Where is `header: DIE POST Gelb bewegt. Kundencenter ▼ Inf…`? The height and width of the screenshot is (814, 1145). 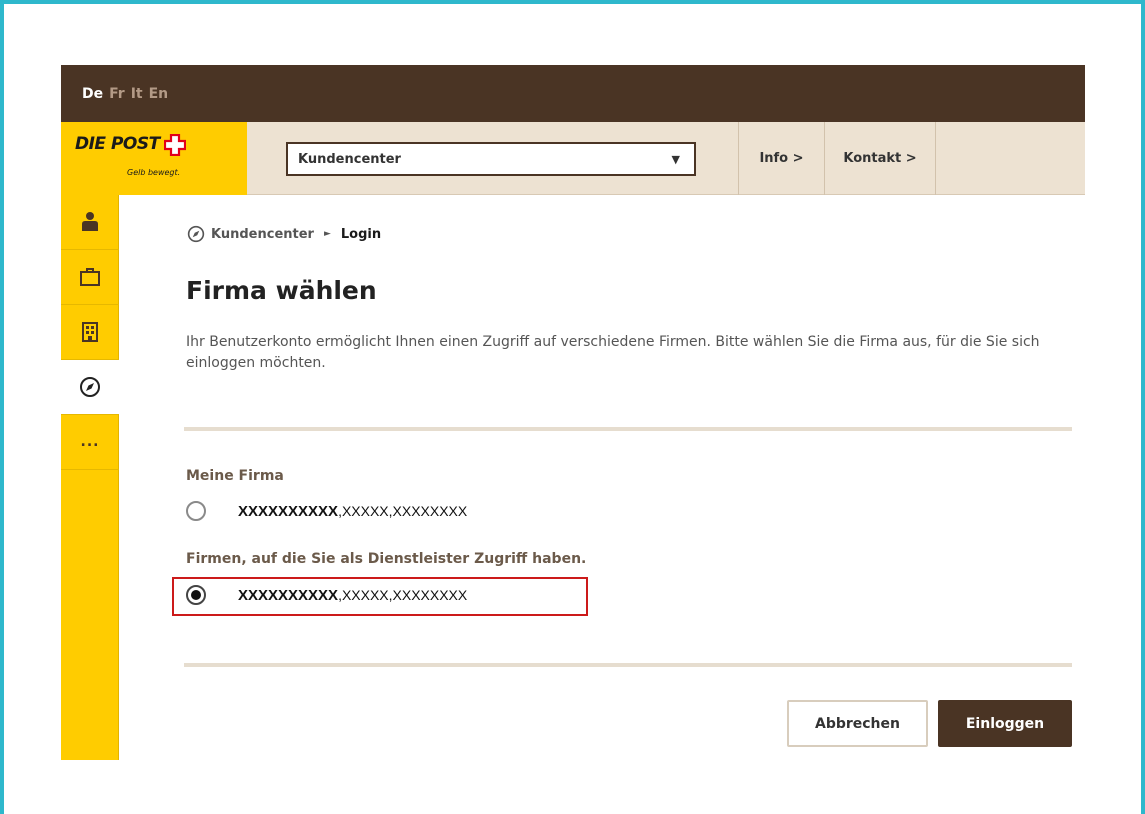 header: DIE POST Gelb bewegt. Kundencenter ▼ Inf… is located at coordinates (573, 158).